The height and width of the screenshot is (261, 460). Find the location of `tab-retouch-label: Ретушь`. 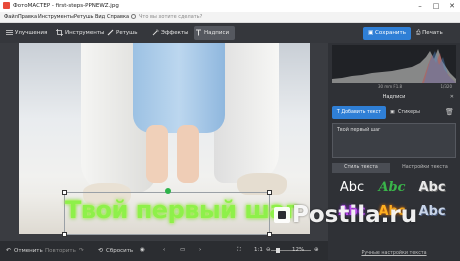

tab-retouch-label: Ретушь is located at coordinates (127, 33).